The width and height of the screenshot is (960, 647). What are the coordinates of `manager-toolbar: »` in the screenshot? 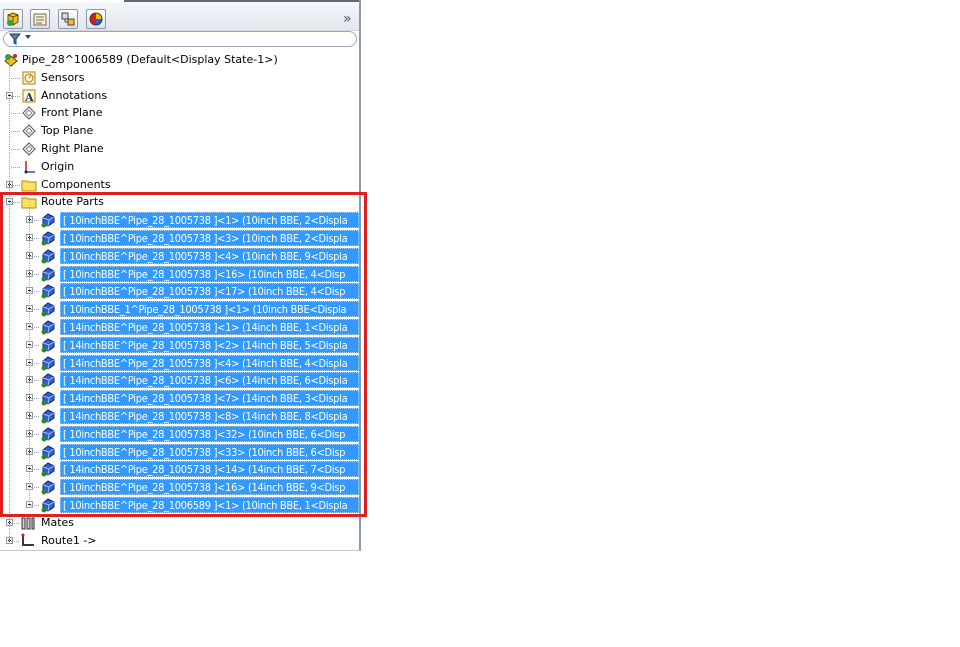 It's located at (179, 16).